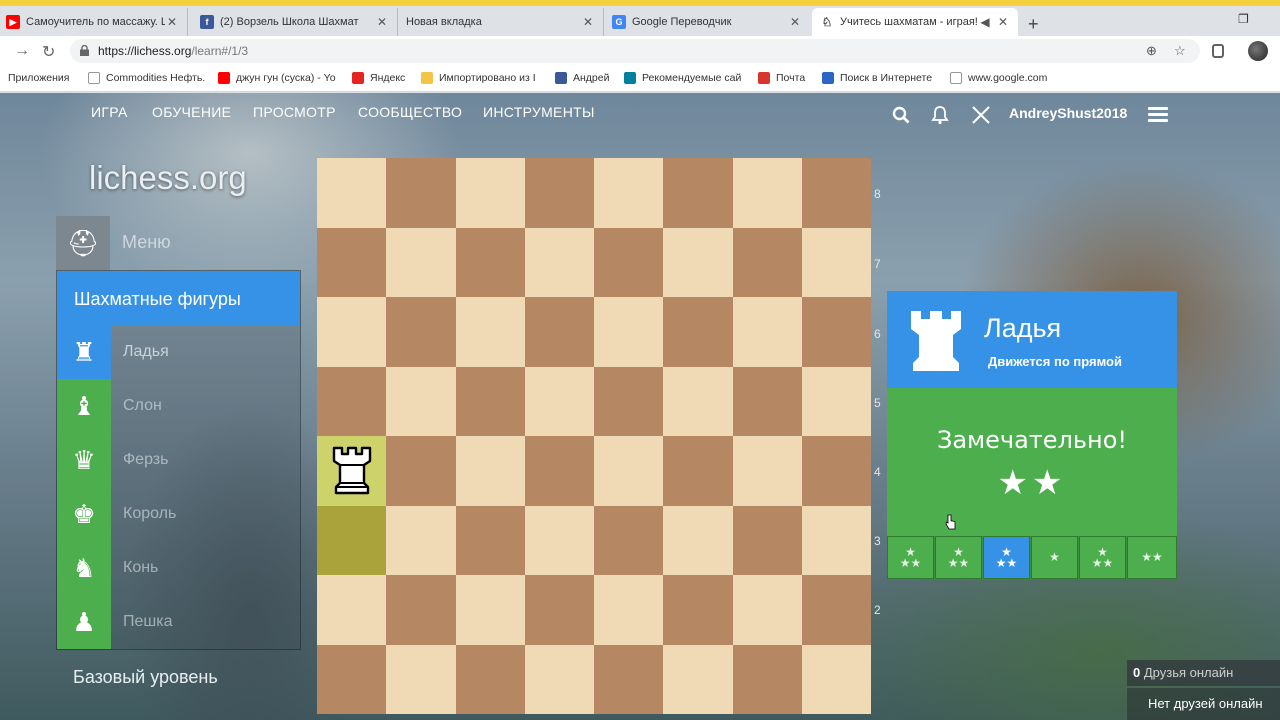 The image size is (1280, 720). What do you see at coordinates (539, 112) in the screenshot?
I see `nav-tools: ИНСТРУМЕНТЫ` at bounding box center [539, 112].